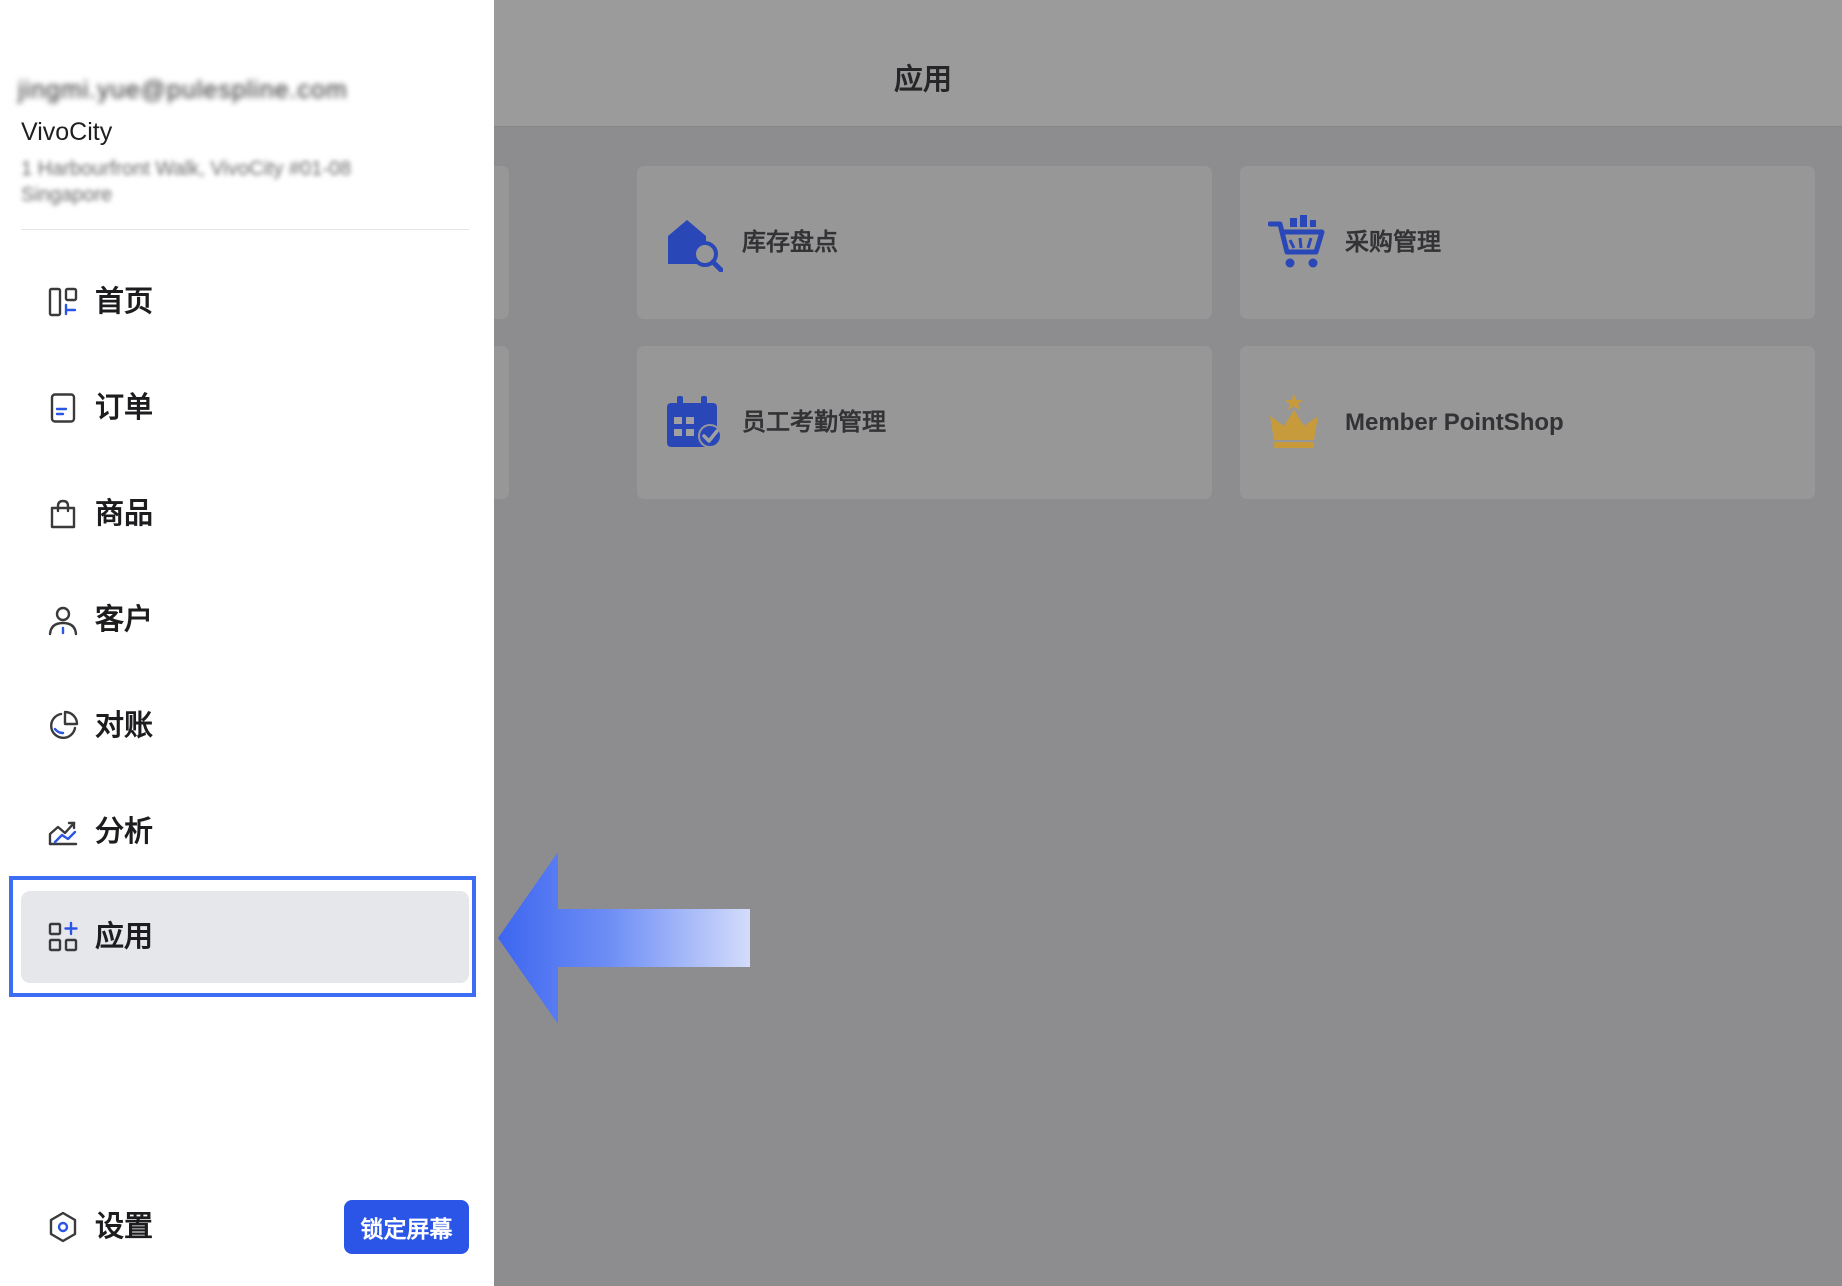 This screenshot has height=1286, width=1842. What do you see at coordinates (790, 242) in the screenshot?
I see `app-card-label: 库存盘点` at bounding box center [790, 242].